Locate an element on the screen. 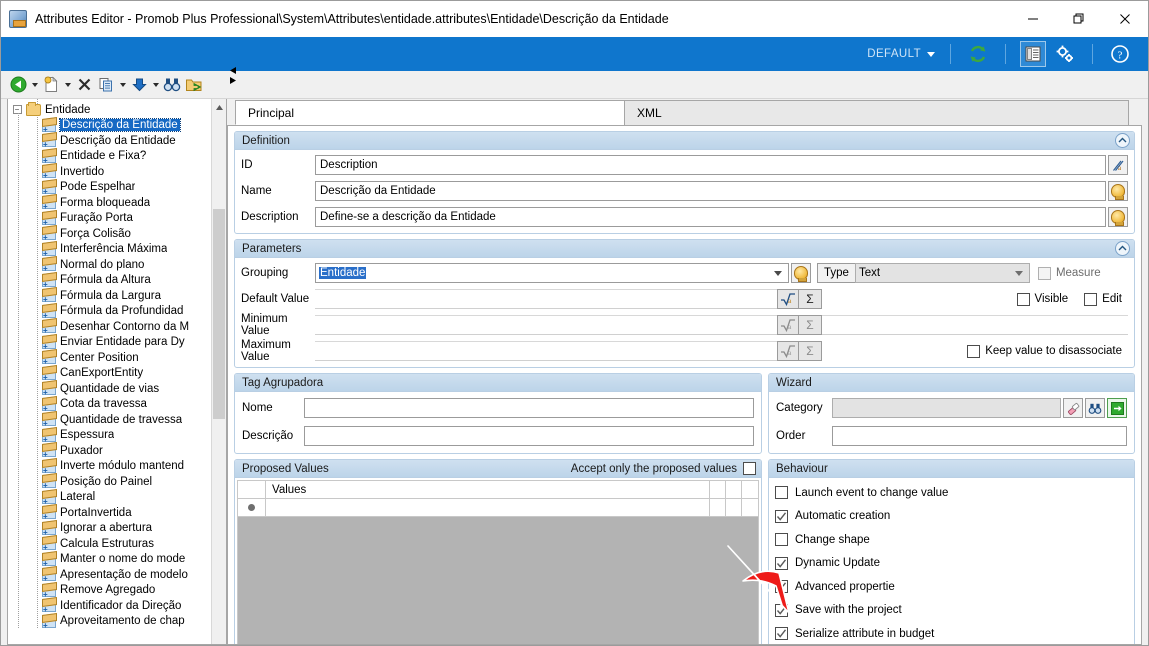  find-icon is located at coordinates (172, 85).